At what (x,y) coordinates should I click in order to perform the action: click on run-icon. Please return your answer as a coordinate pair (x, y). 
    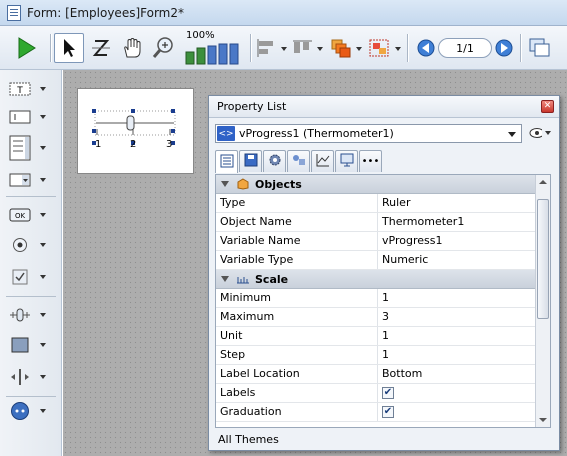
    Looking at the image, I should click on (27, 48).